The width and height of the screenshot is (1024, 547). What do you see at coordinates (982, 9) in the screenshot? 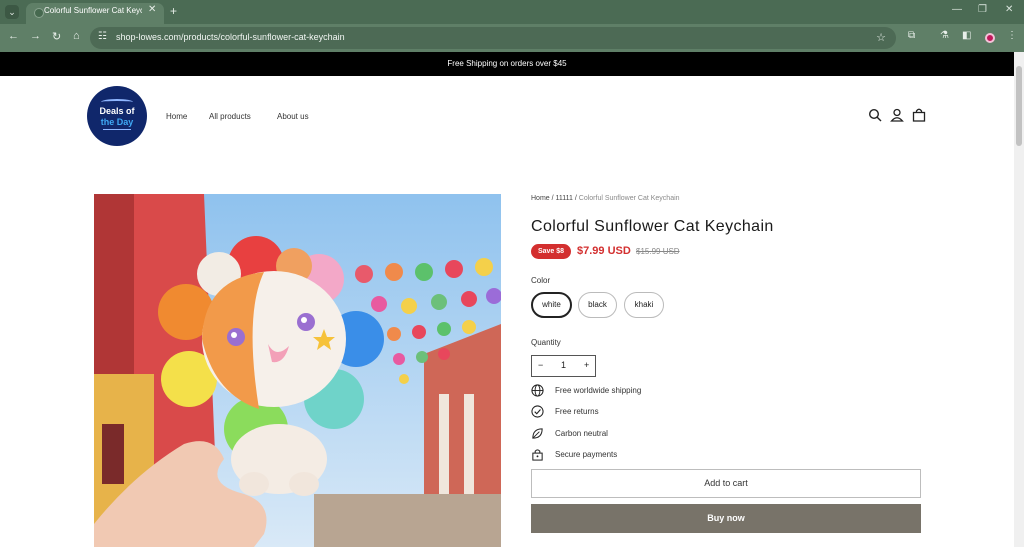
I see `restore-icon: ❐` at bounding box center [982, 9].